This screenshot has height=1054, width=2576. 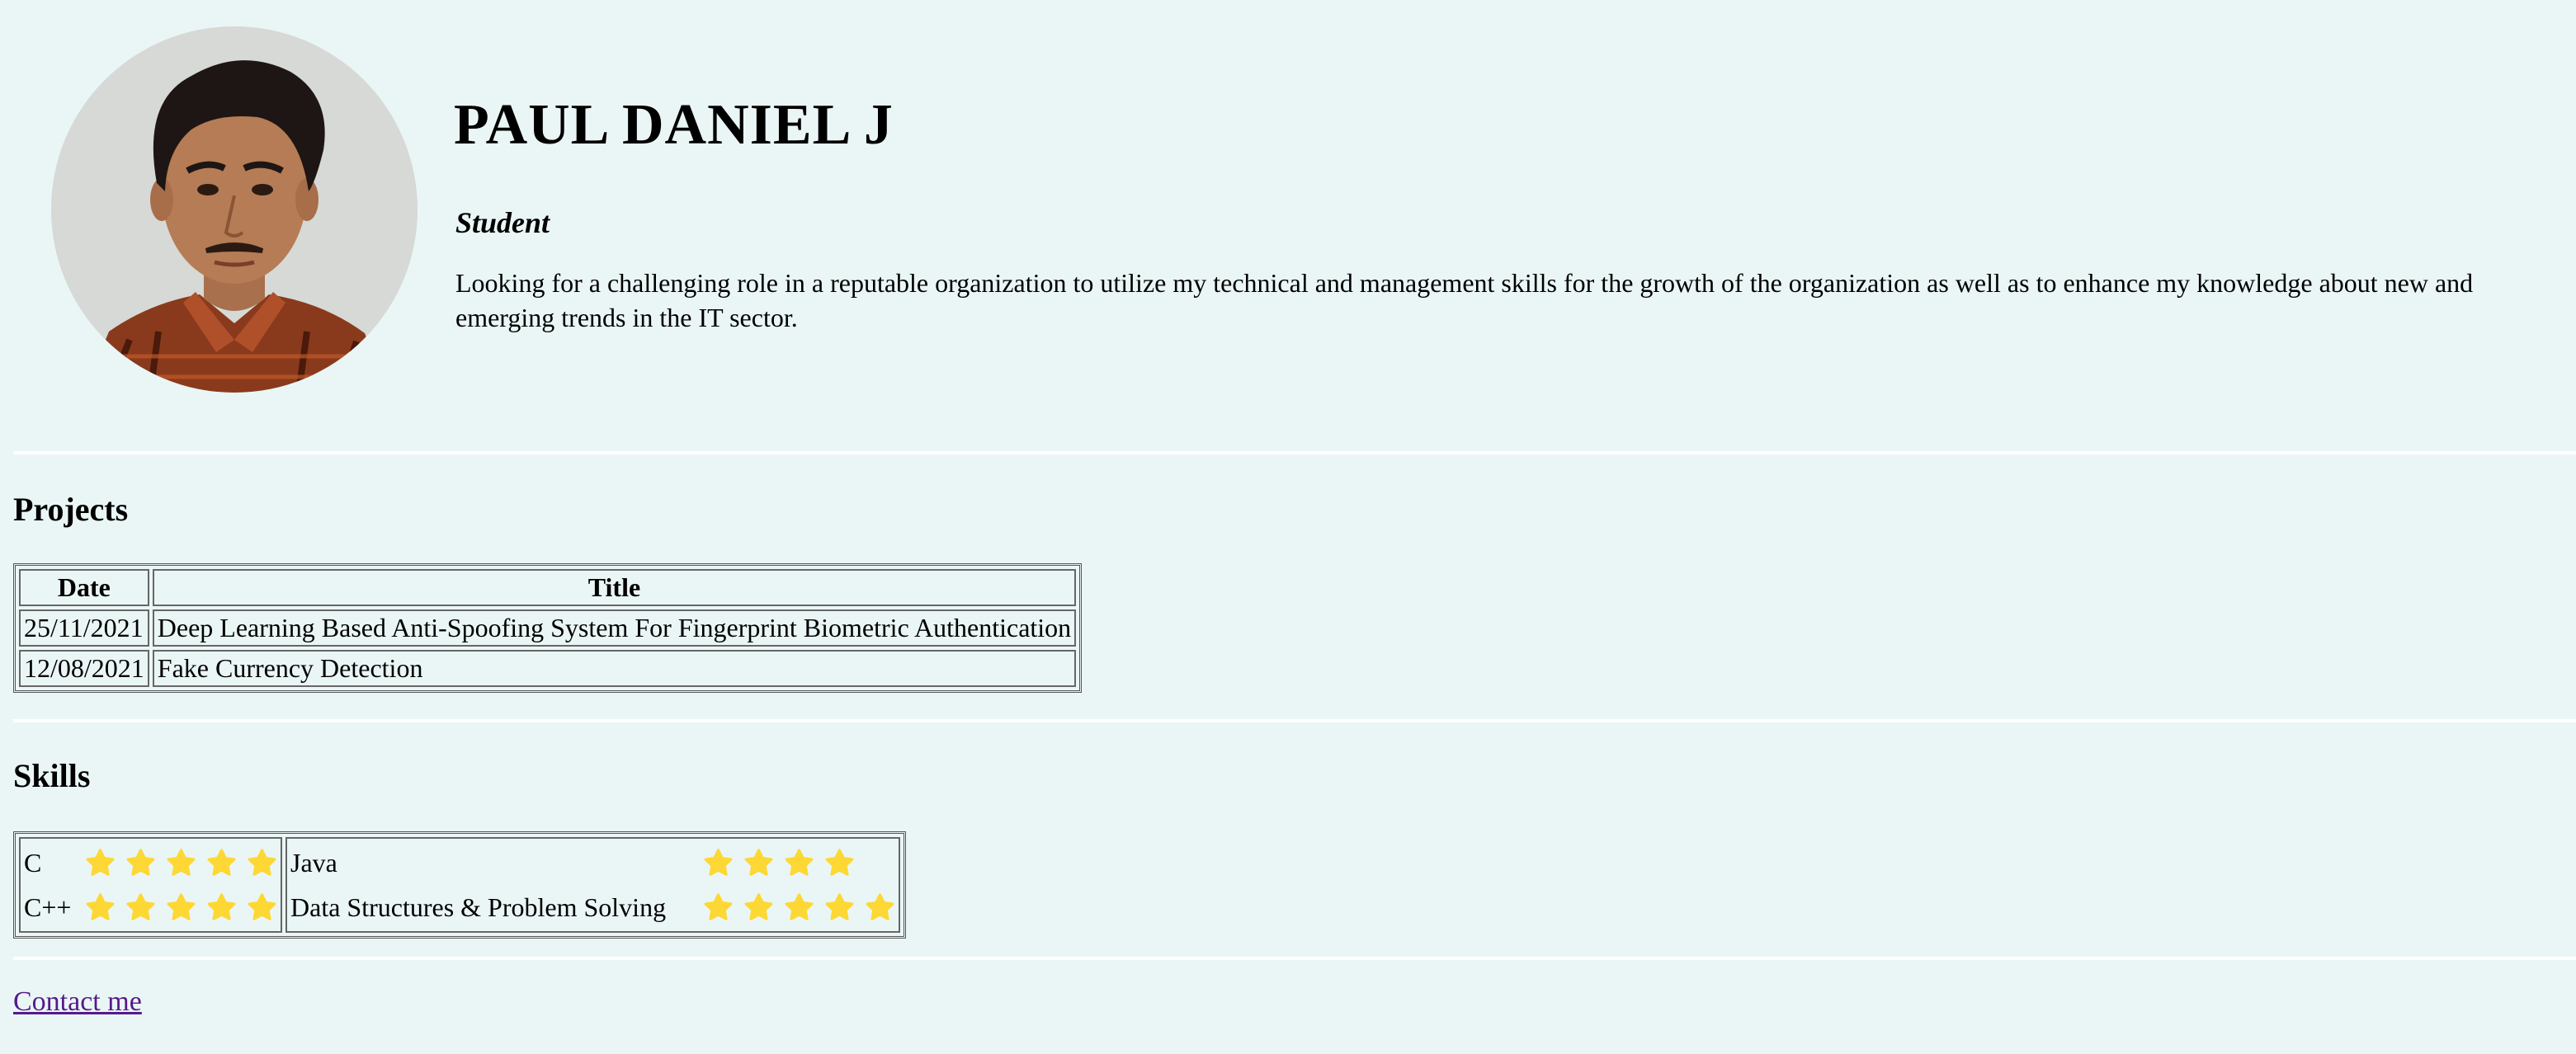 What do you see at coordinates (71, 509) in the screenshot?
I see `projects-heading: Projects` at bounding box center [71, 509].